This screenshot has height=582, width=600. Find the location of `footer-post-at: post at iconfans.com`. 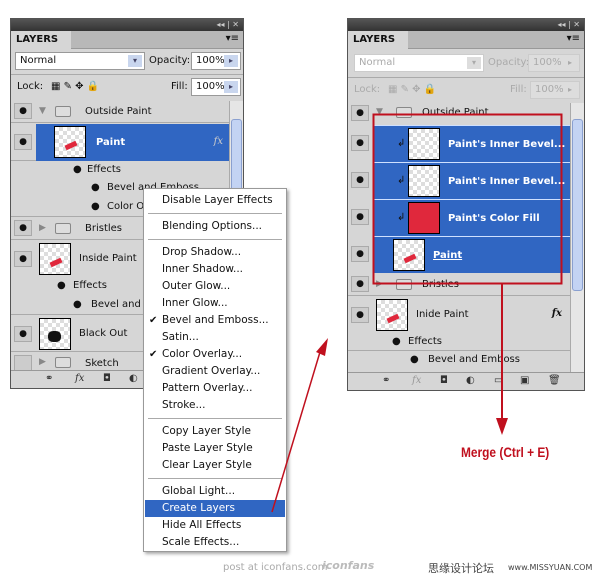

footer-post-at: post at iconfans.com is located at coordinates (275, 567).